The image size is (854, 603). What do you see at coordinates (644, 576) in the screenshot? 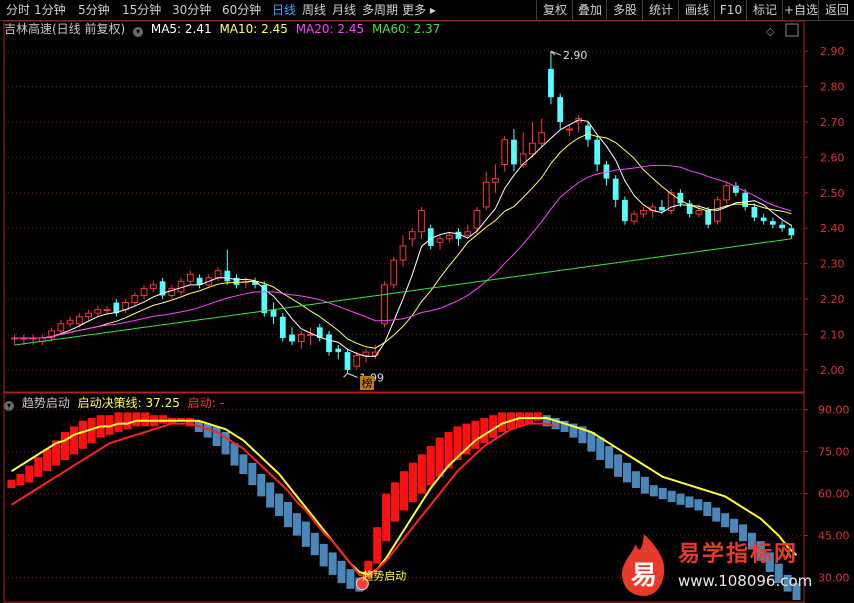
I see `logo-char: 易` at bounding box center [644, 576].